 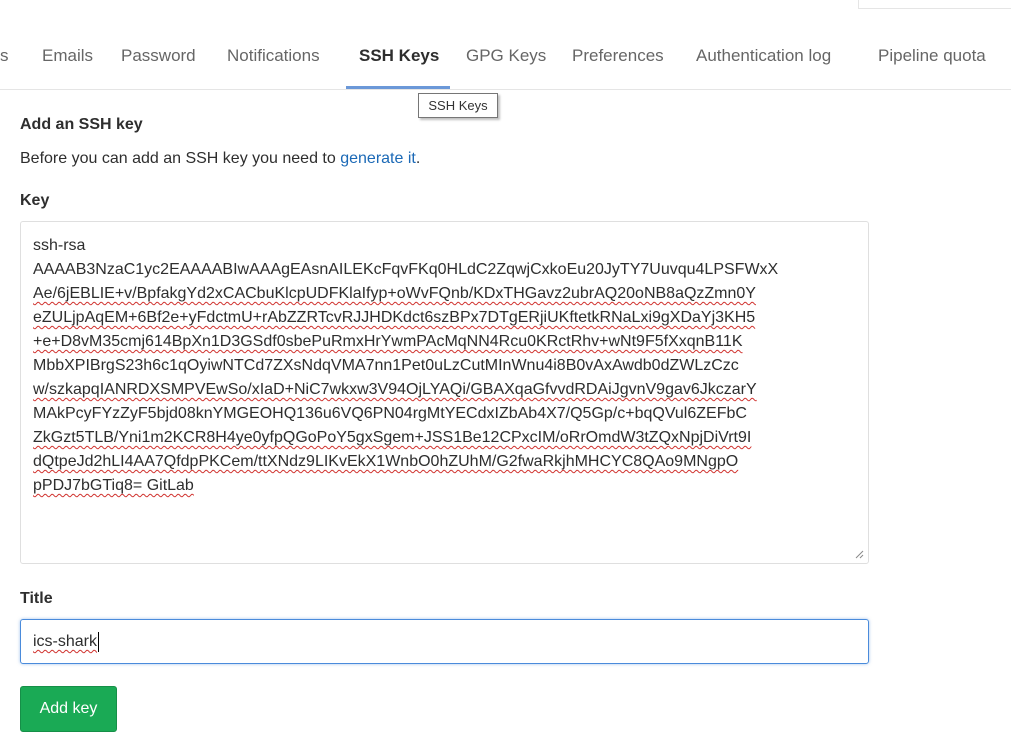 I want to click on key-line-text: pPDJ7bGTiq8= GitLab, so click(x=113, y=485).